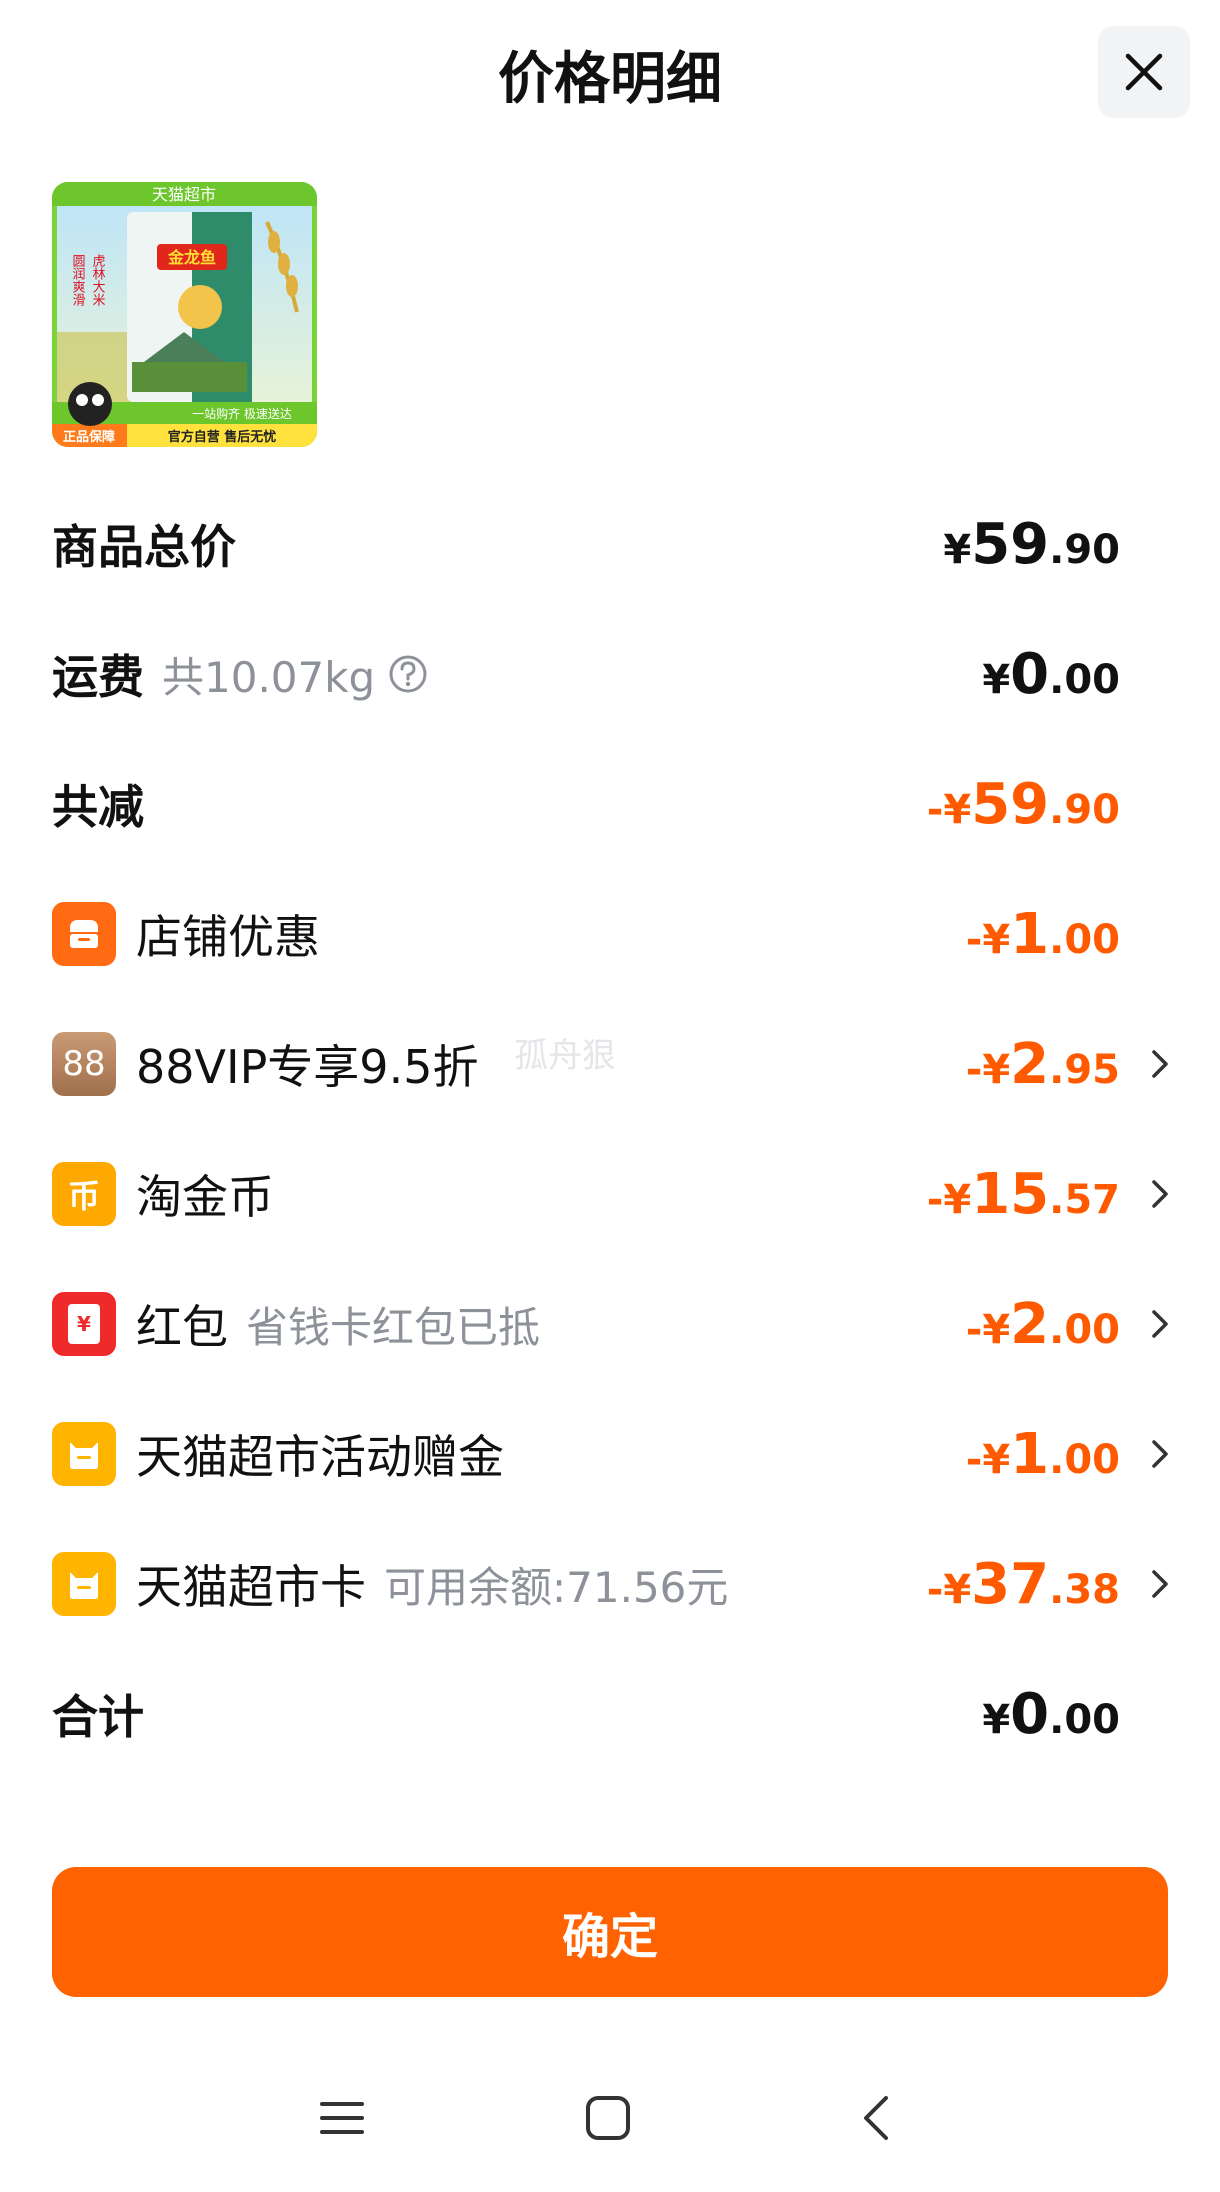 The width and height of the screenshot is (1220, 2192). Describe the element at coordinates (184, 194) in the screenshot. I see `product-badge-top: 天猫超市` at that location.